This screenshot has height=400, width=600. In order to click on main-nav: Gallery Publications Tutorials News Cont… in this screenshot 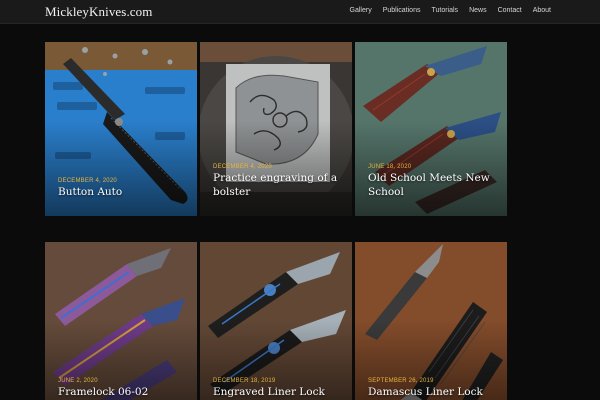, I will do `click(445, 10)`.